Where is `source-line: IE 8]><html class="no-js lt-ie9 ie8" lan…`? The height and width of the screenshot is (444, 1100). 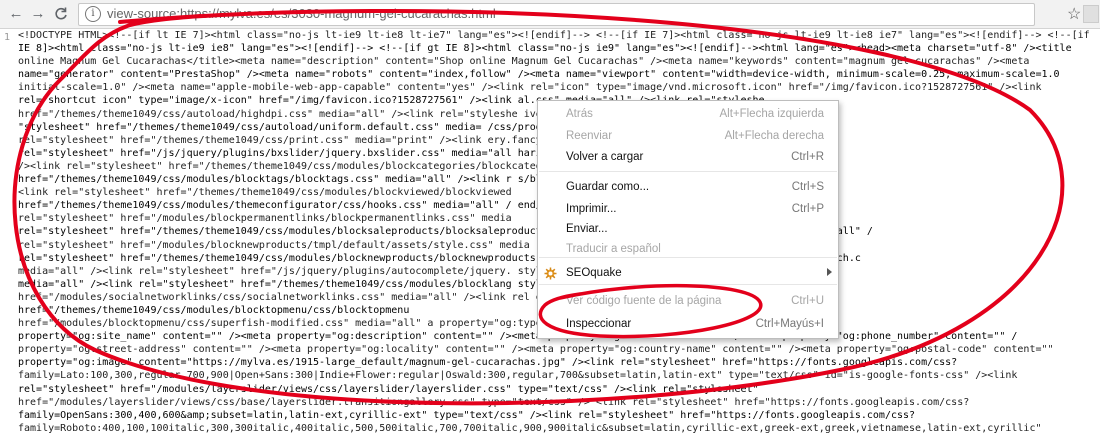
source-line: IE 8]><html class="no-js lt-ie9 ie8" lan… is located at coordinates (545, 49).